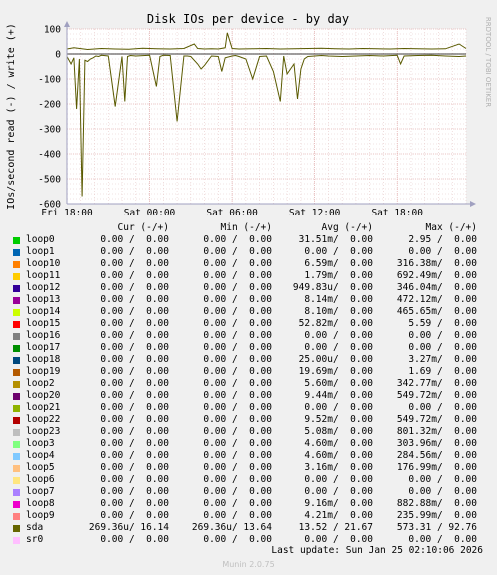 This screenshot has height=575, width=497. What do you see at coordinates (436, 527) in the screenshot?
I see `legend-value-max: 573.31 / 92.76` at bounding box center [436, 527].